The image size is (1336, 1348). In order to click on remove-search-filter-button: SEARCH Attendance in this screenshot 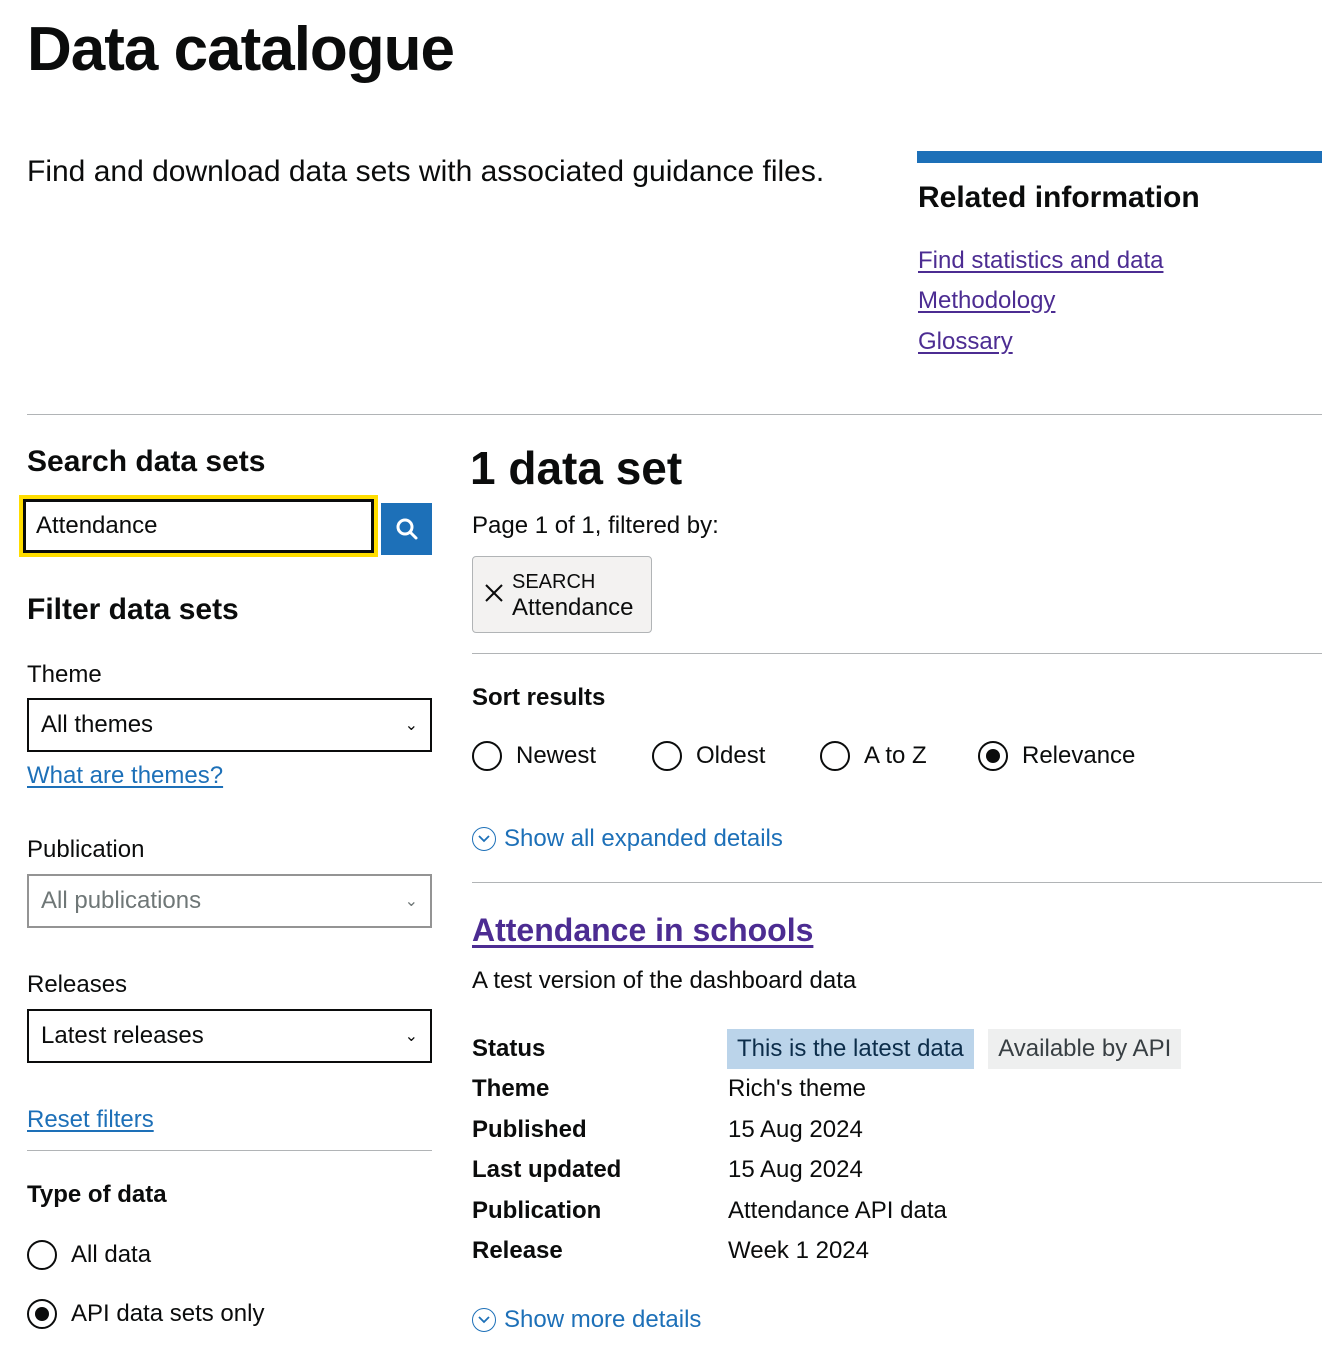, I will do `click(562, 594)`.